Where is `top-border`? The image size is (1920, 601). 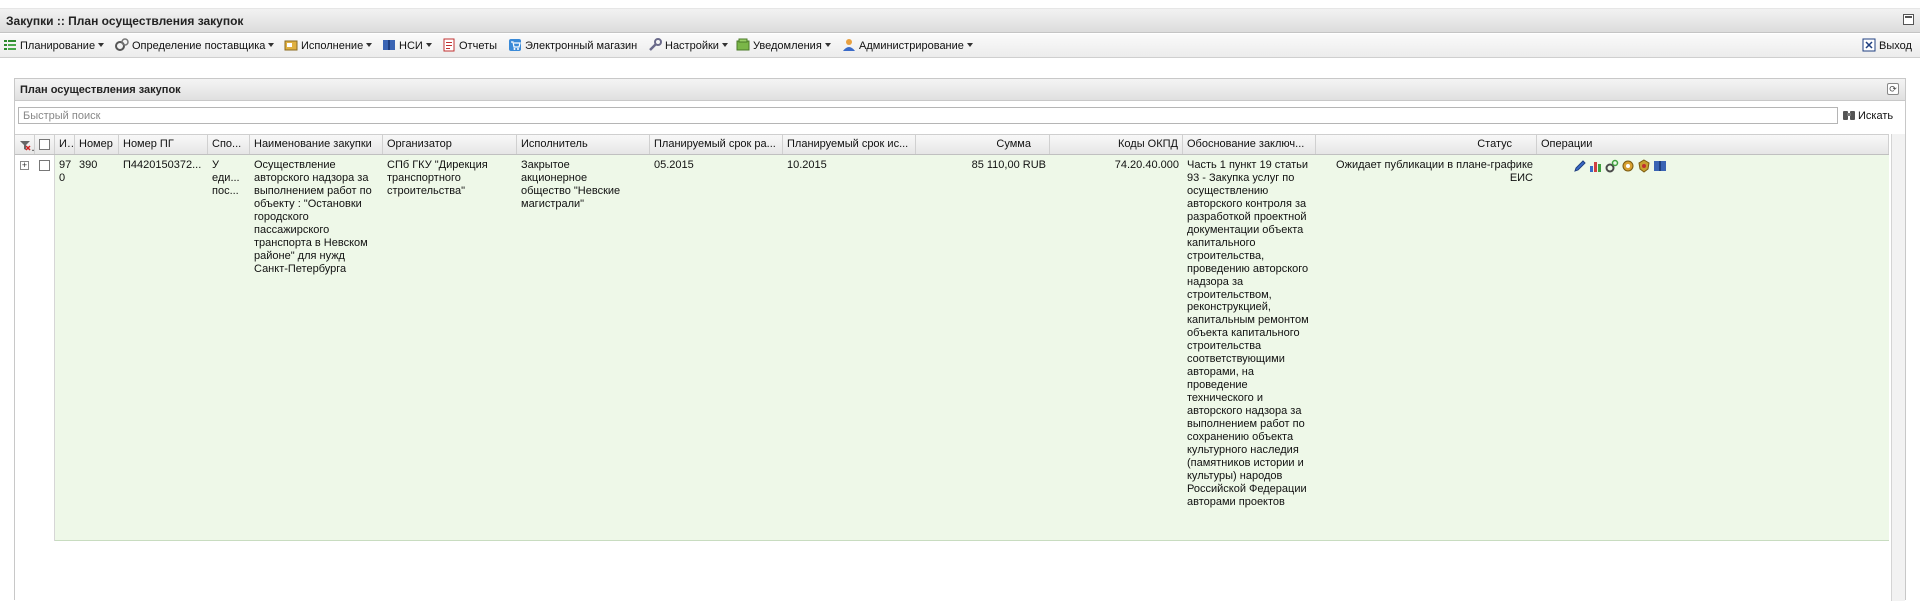
top-border is located at coordinates (960, 4).